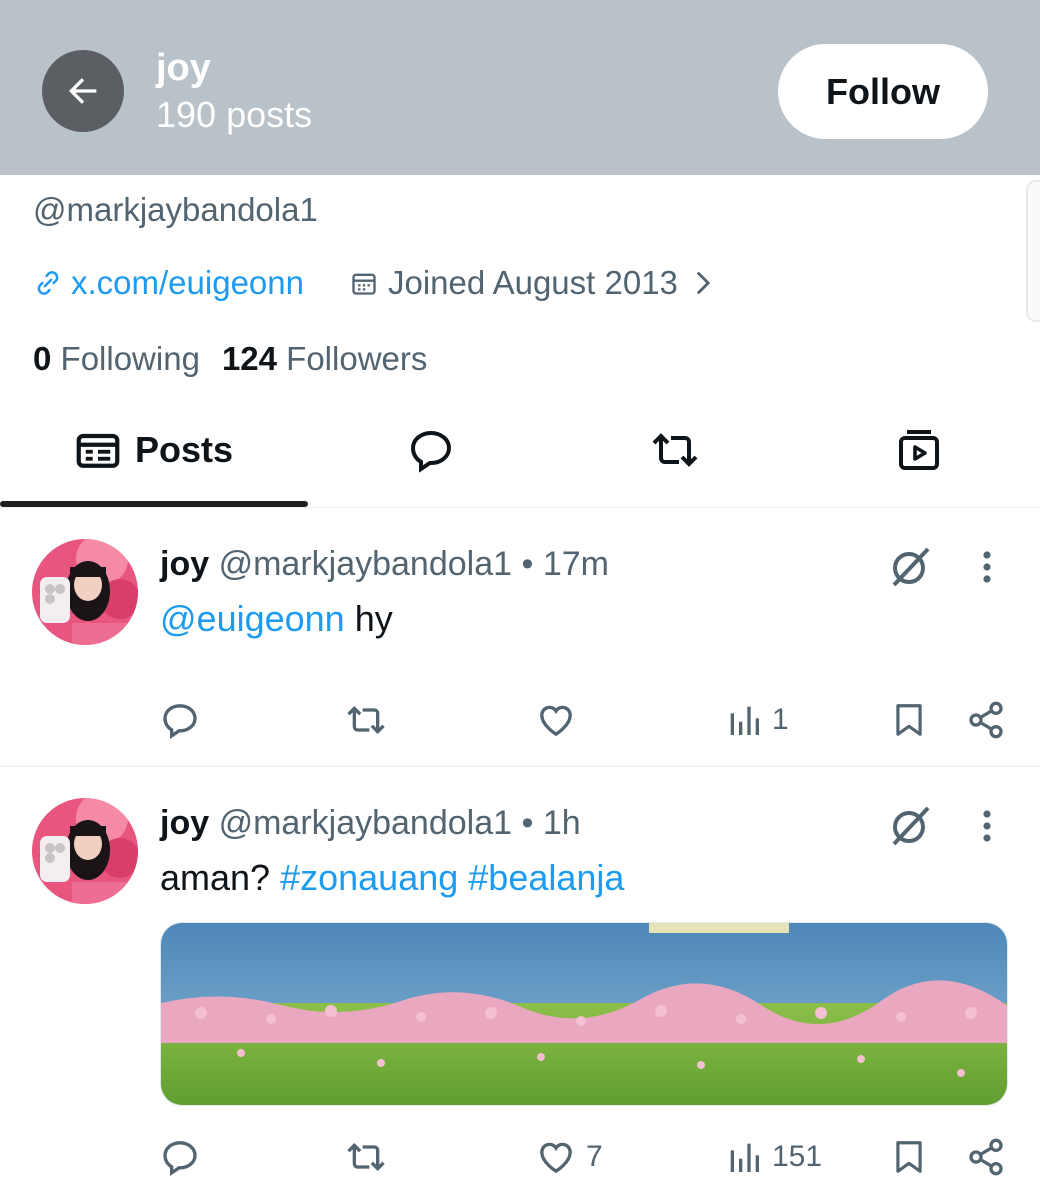 This screenshot has height=1200, width=1040. I want to click on views-button: 151, so click(774, 1157).